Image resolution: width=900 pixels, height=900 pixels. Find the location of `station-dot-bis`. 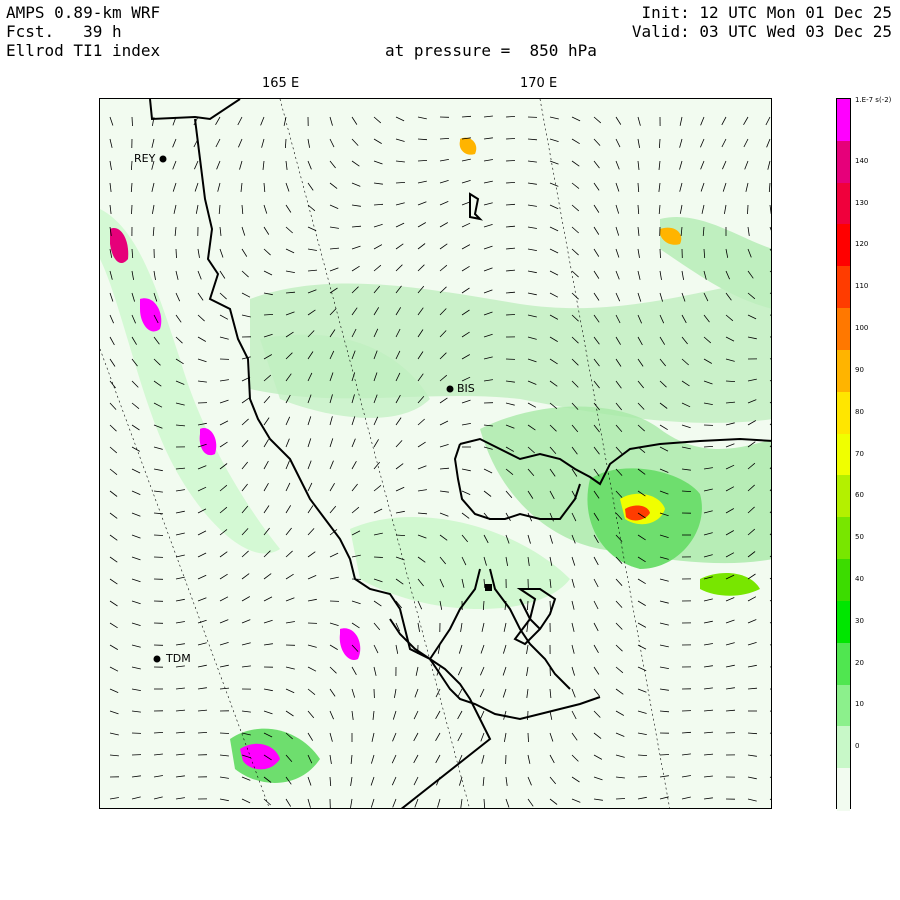

station-dot-bis is located at coordinates (450, 389).